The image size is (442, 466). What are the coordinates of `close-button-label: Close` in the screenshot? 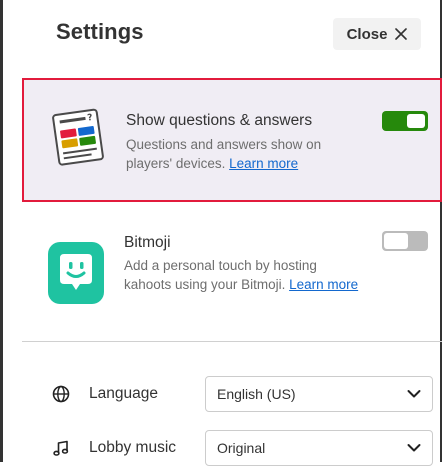 It's located at (367, 34).